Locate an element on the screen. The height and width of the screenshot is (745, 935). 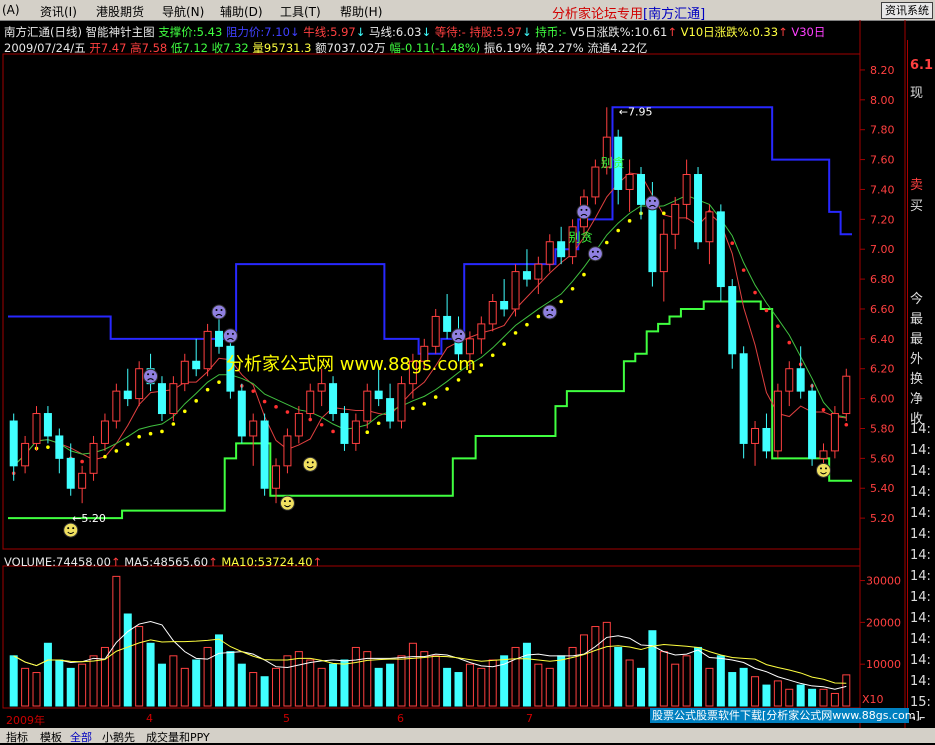
price-tick-label: 6.40 is located at coordinates (882, 339).